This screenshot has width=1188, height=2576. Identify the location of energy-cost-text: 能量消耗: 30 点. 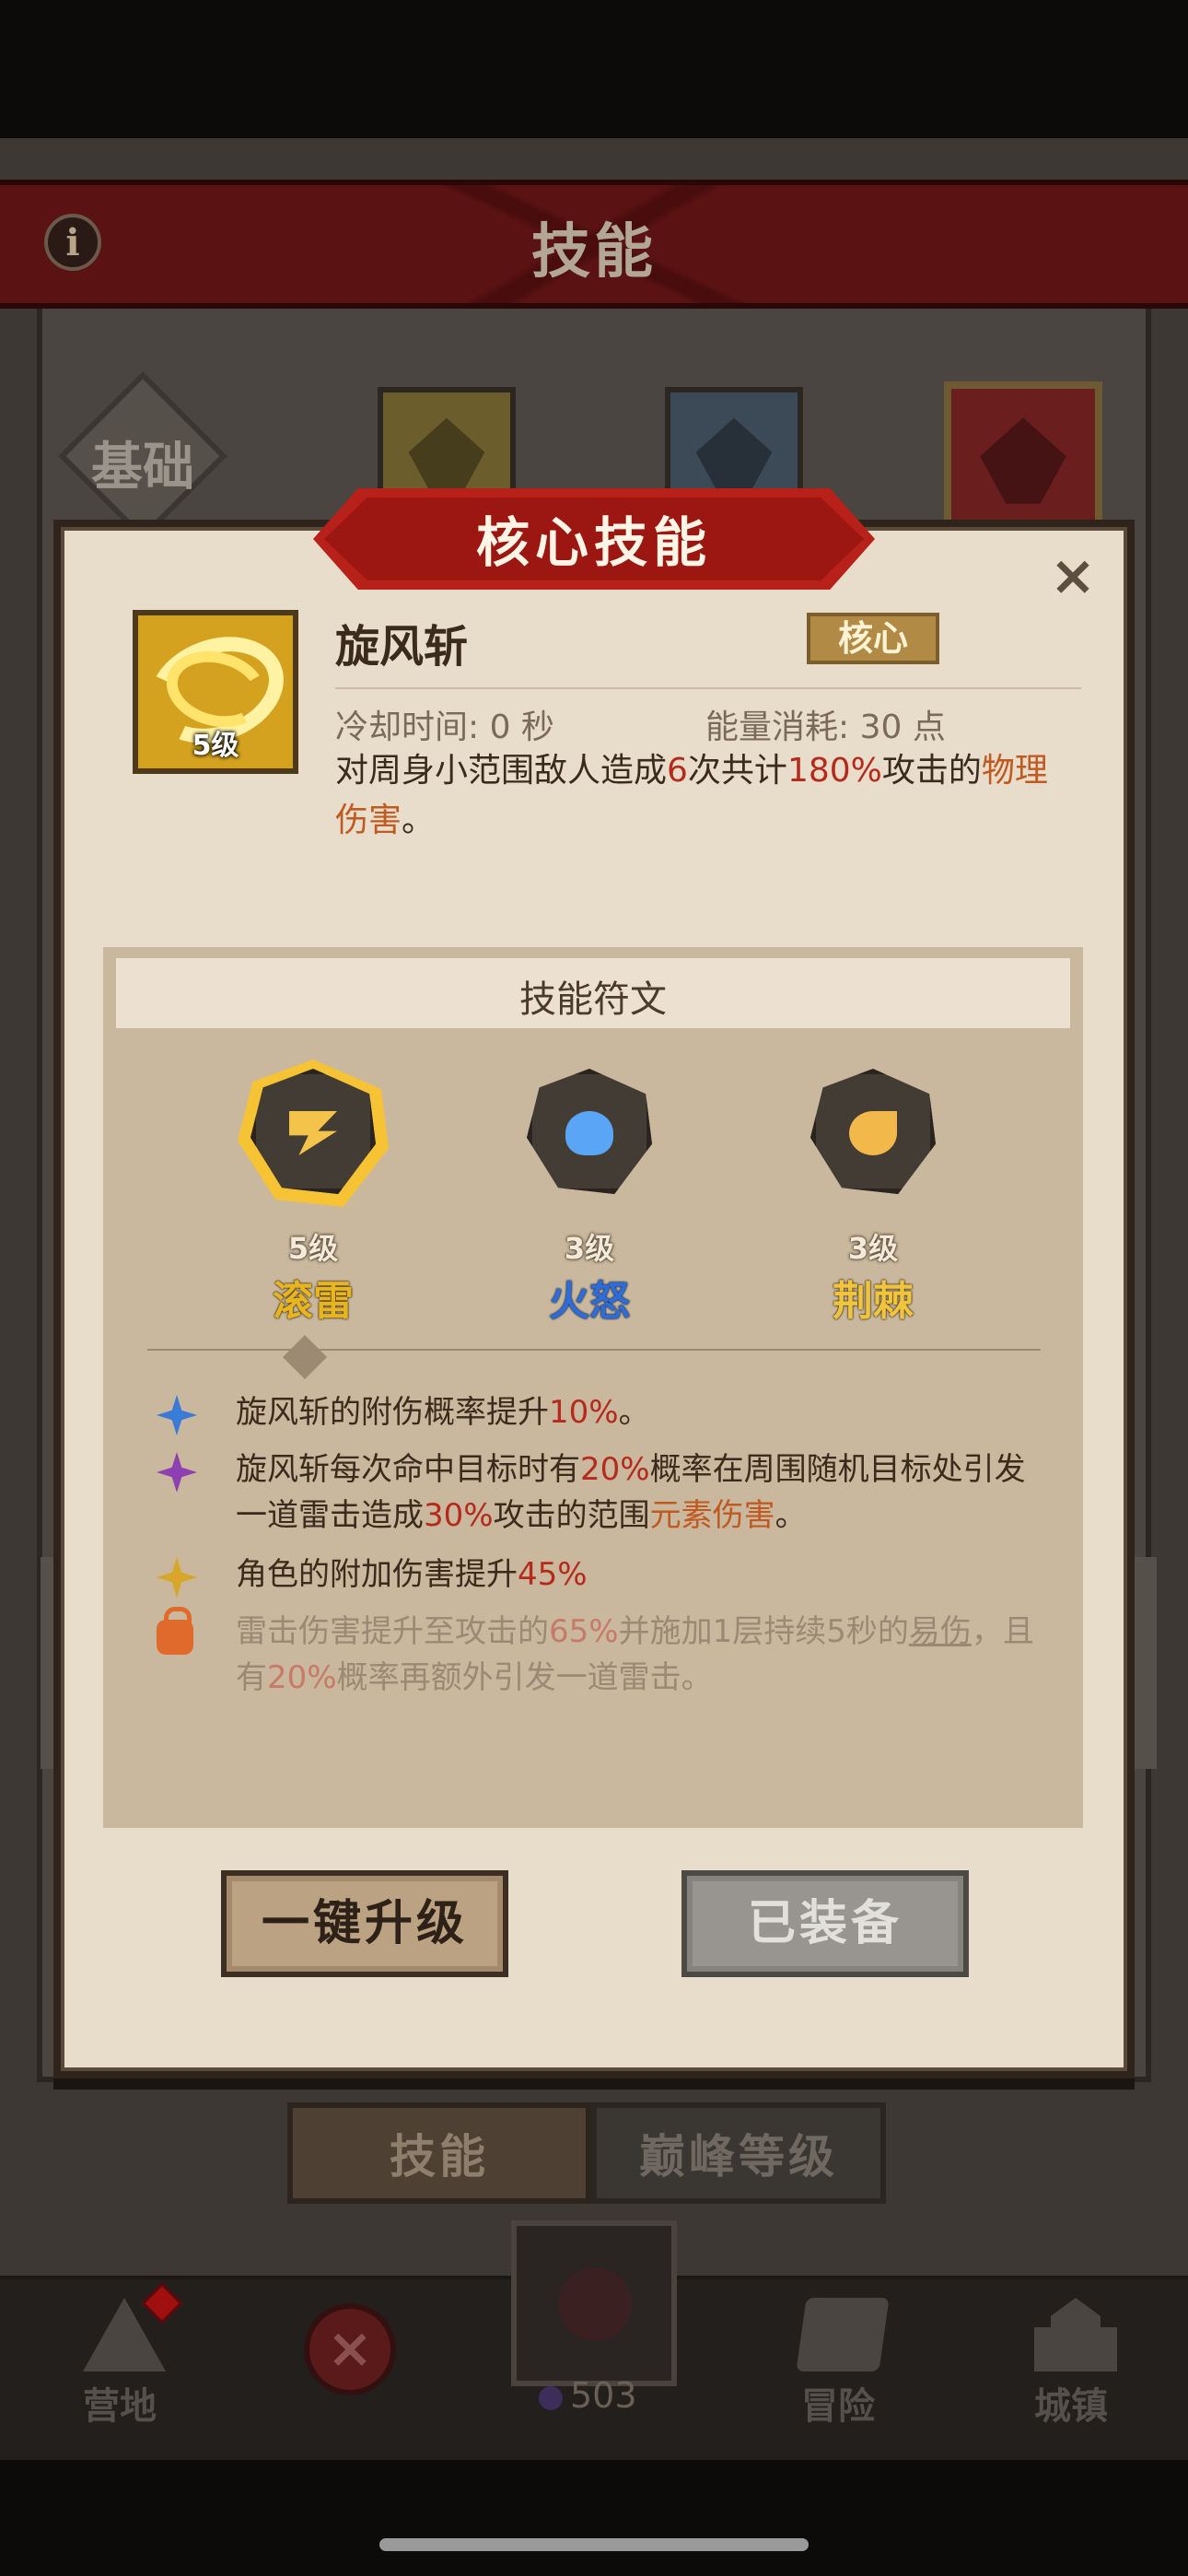
(825, 727).